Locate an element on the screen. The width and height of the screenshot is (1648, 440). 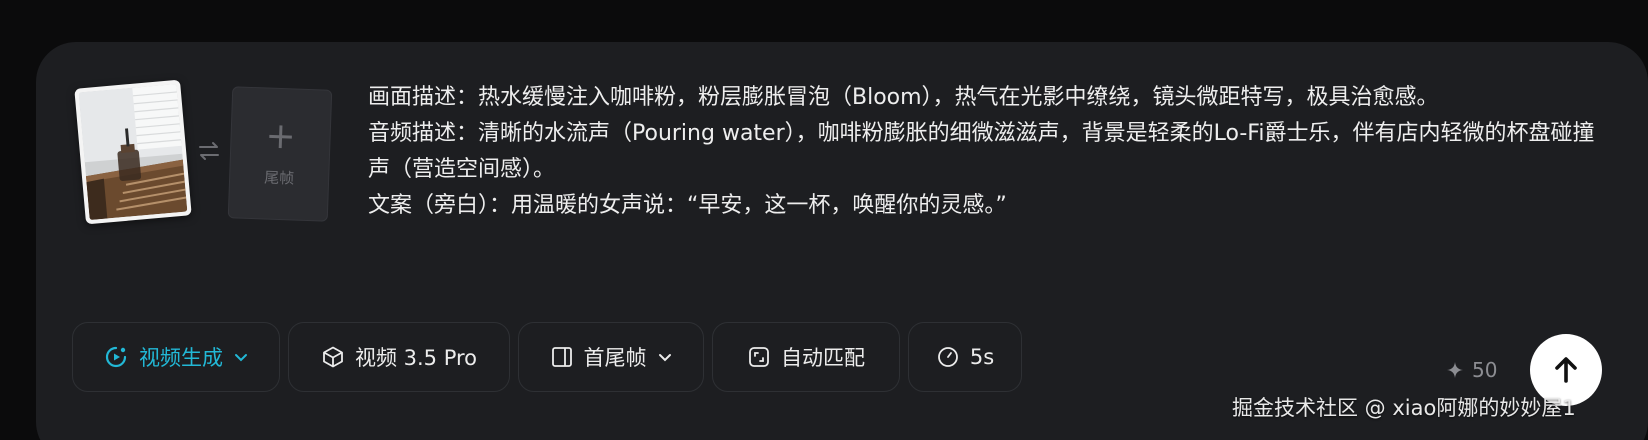
cube-icon is located at coordinates (333, 357).